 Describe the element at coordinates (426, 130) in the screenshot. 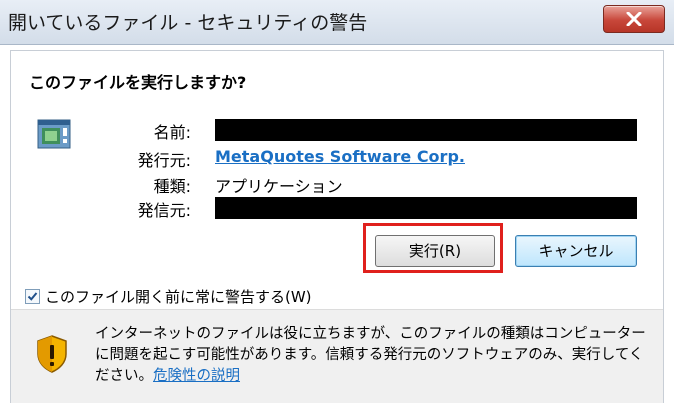

I see `name-value-redacted` at that location.